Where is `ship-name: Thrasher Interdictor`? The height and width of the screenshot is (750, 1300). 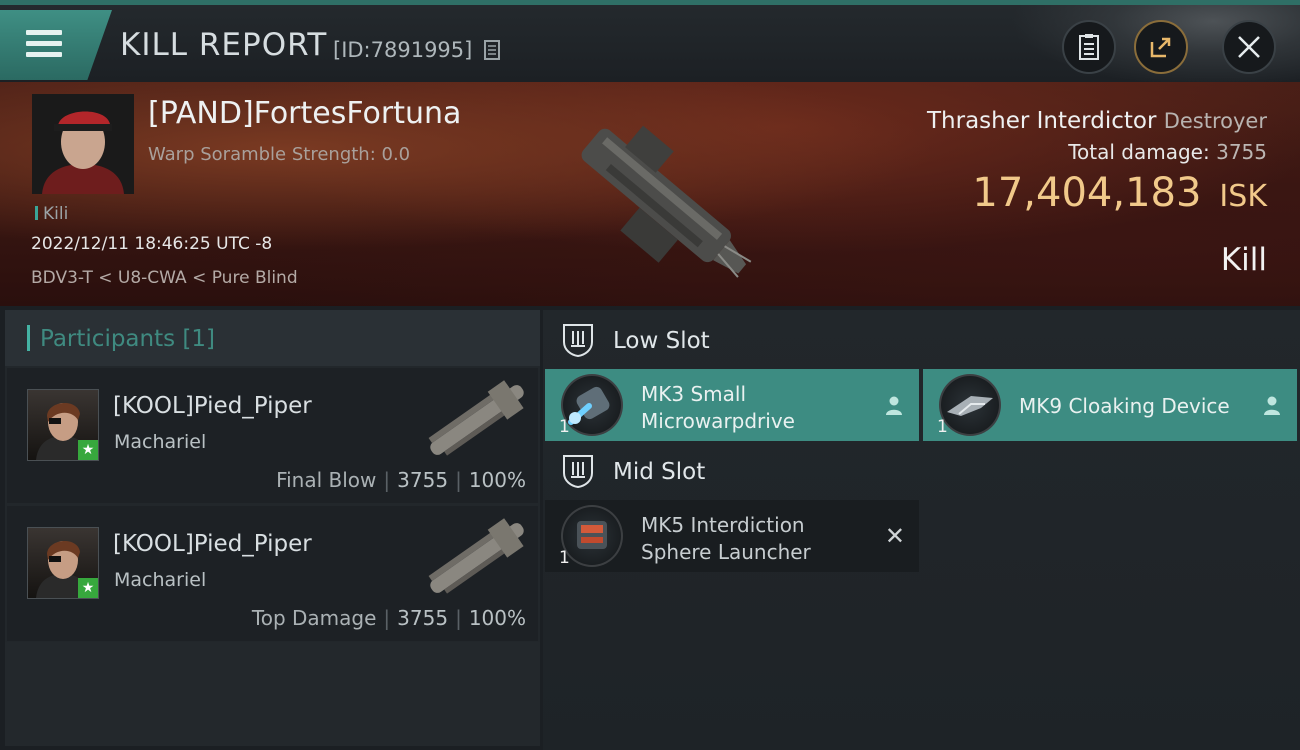
ship-name: Thrasher Interdictor is located at coordinates (1041, 121).